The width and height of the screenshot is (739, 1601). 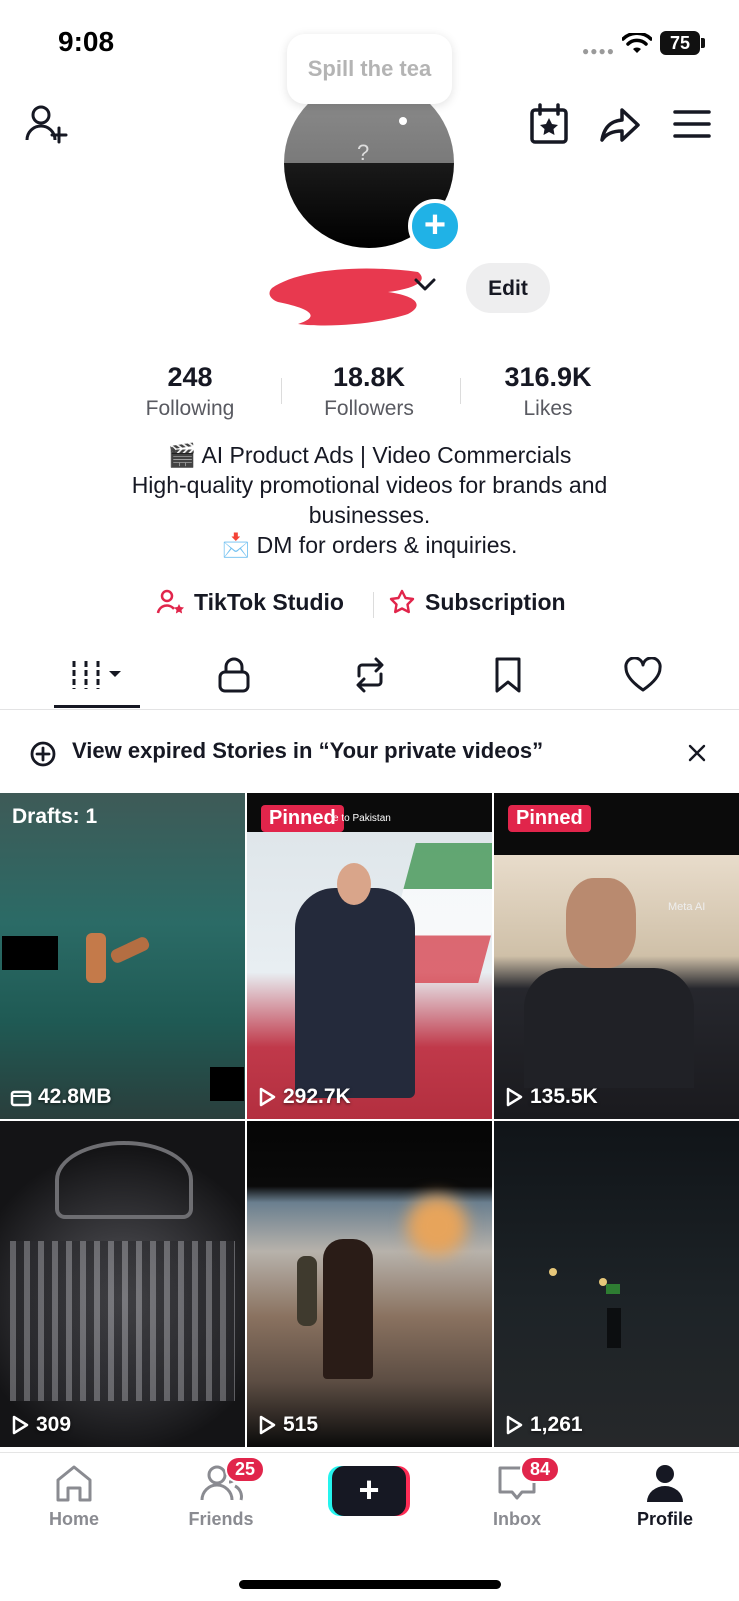 What do you see at coordinates (236, 545) in the screenshot?
I see `envelope-icon: 📩` at bounding box center [236, 545].